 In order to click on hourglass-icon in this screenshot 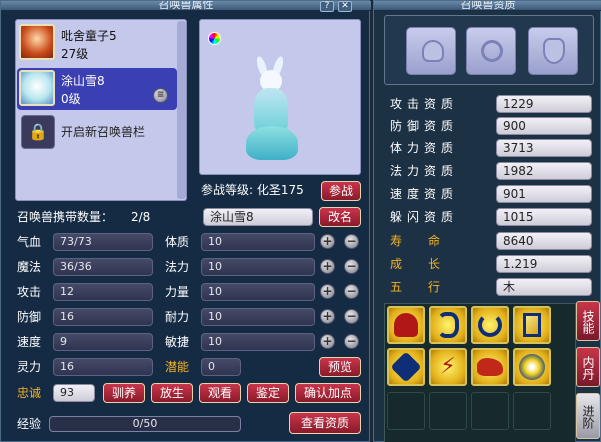, I will do `click(532, 325)`.